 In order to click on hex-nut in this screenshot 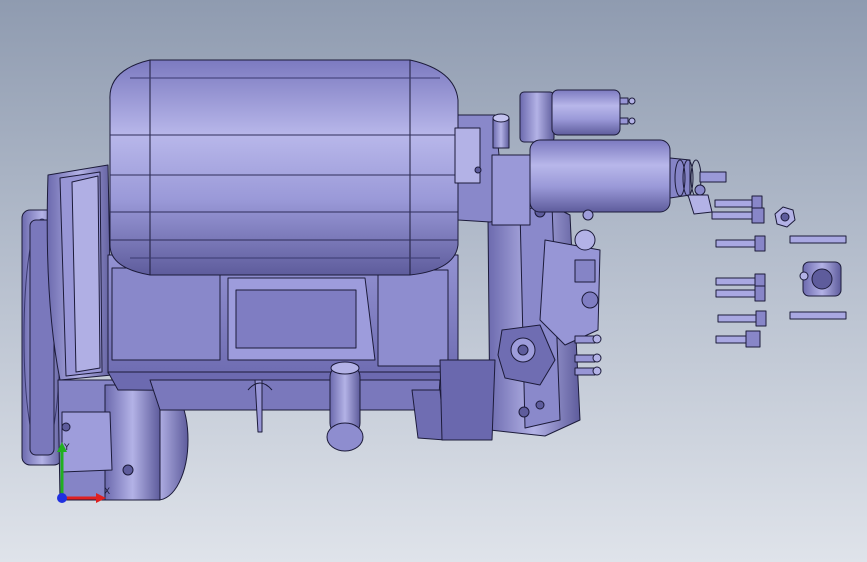, I will do `click(785, 217)`.